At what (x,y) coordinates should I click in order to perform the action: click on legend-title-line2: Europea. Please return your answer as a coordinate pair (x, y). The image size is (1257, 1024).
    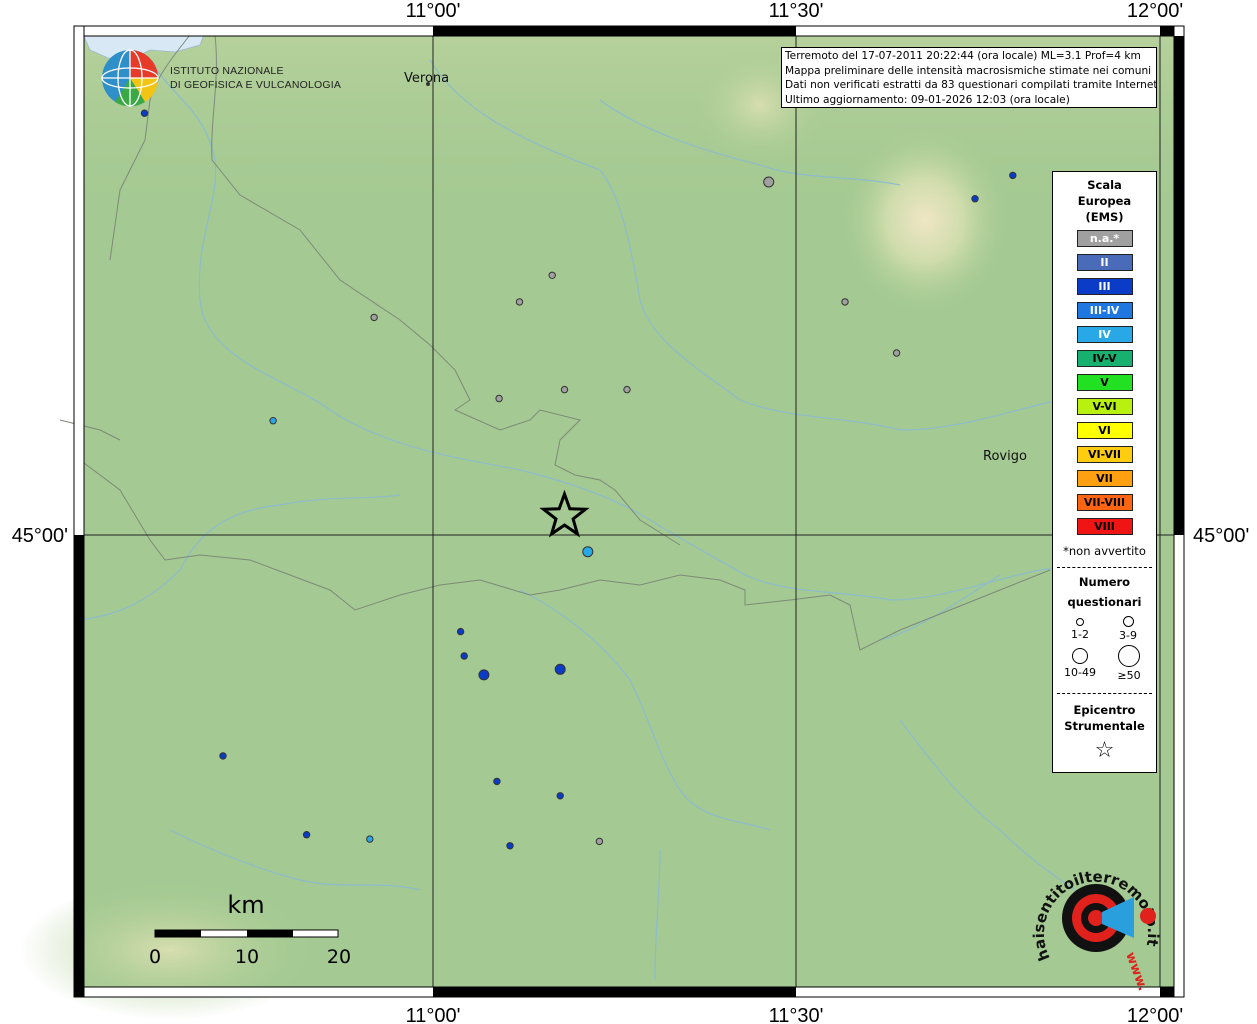
    Looking at the image, I should click on (1104, 201).